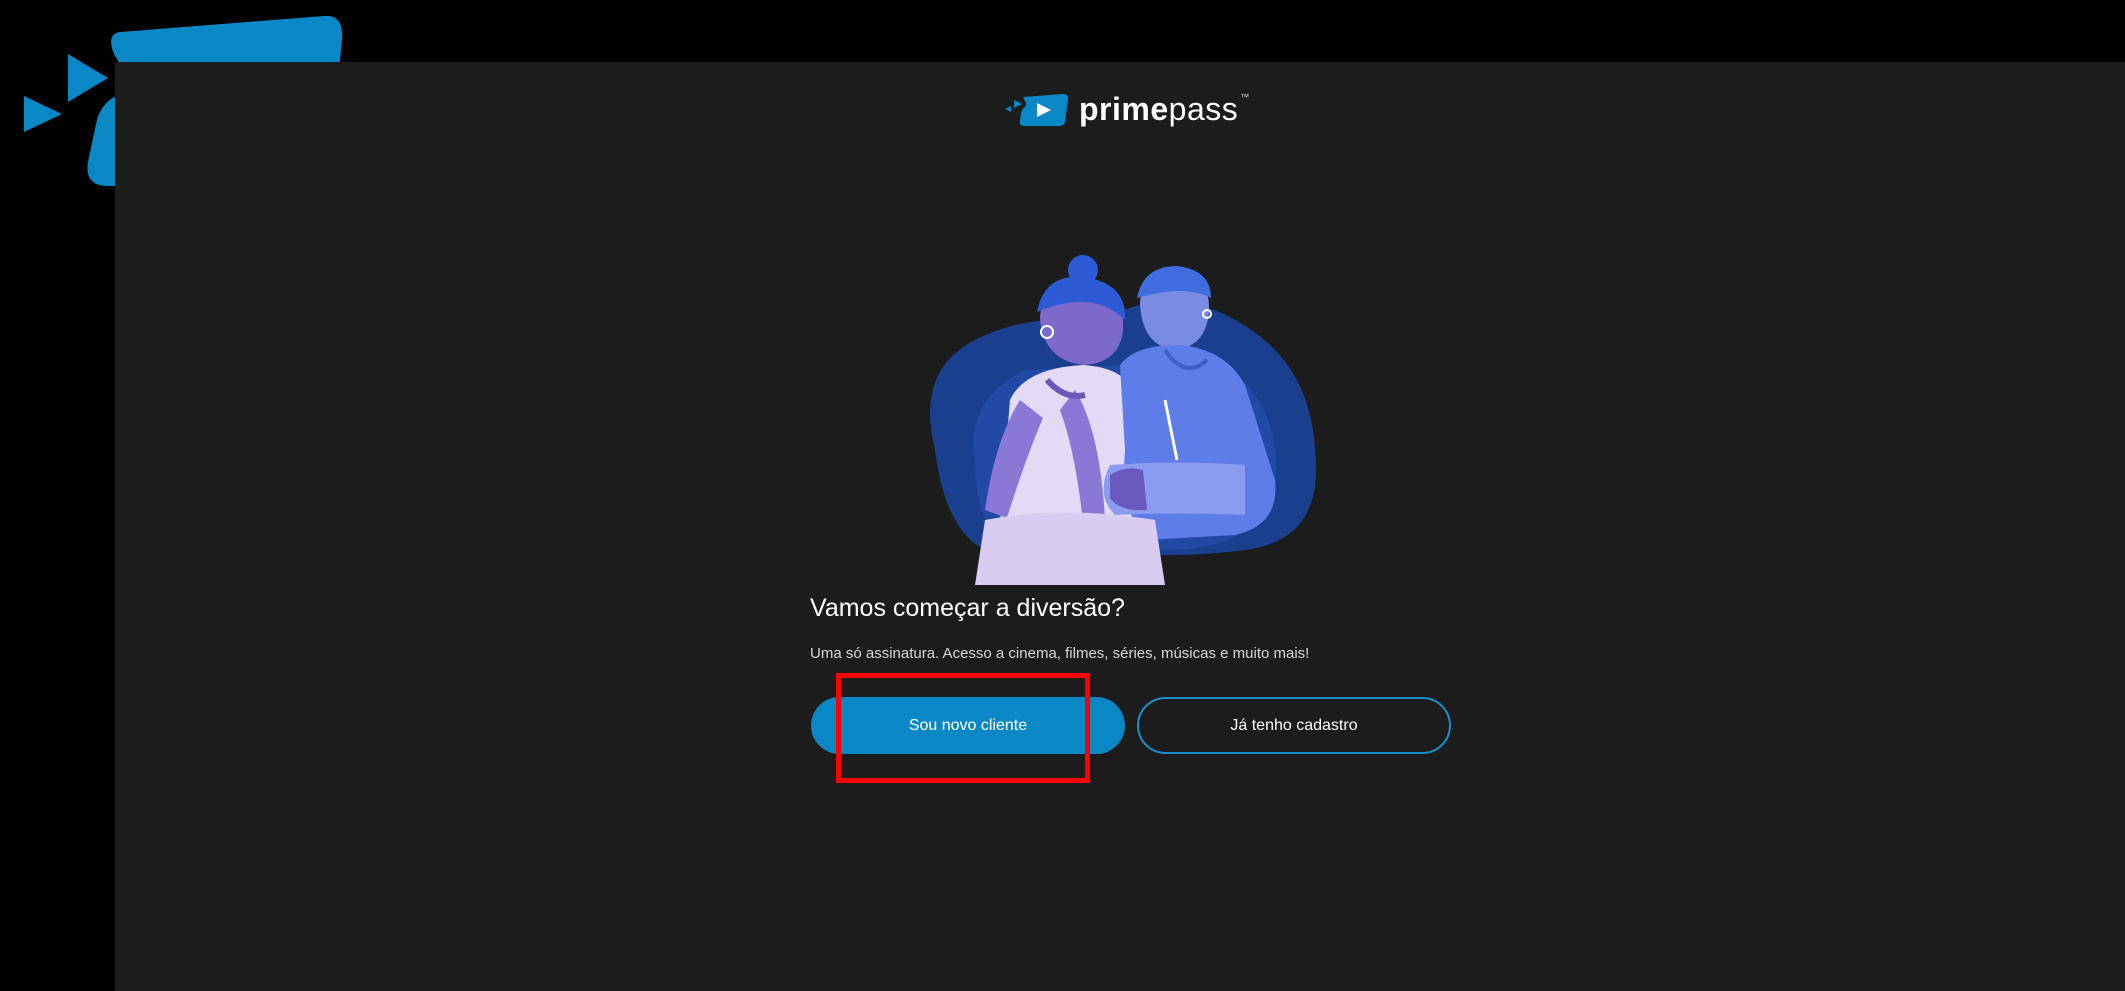 The width and height of the screenshot is (2125, 991). What do you see at coordinates (1037, 110) in the screenshot?
I see `play-icon` at bounding box center [1037, 110].